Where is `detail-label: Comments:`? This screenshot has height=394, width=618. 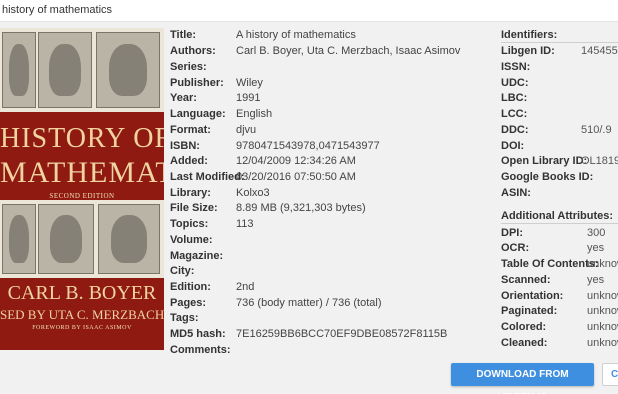 detail-label: Comments: is located at coordinates (200, 350).